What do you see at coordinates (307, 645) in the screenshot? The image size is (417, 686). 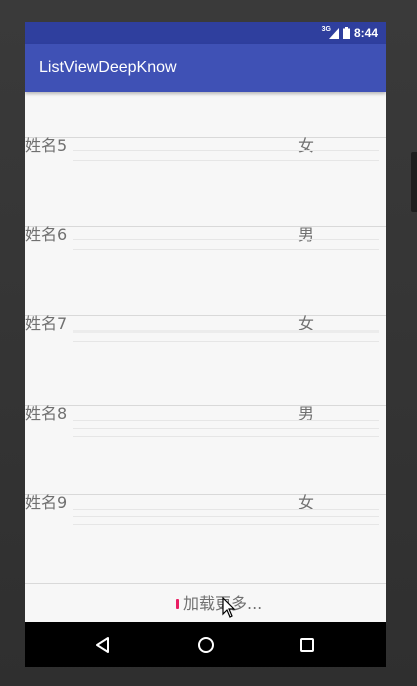 I see `recents-square-icon` at bounding box center [307, 645].